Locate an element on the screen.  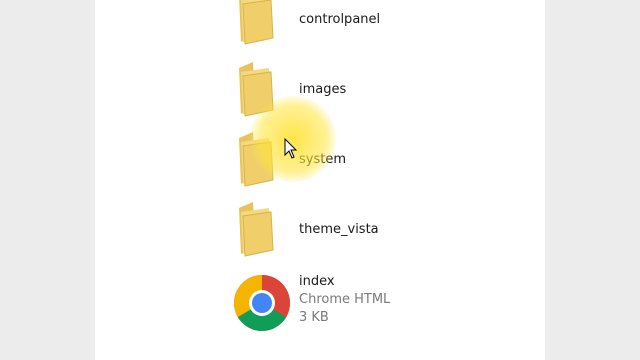
file-name: index is located at coordinates (317, 281).